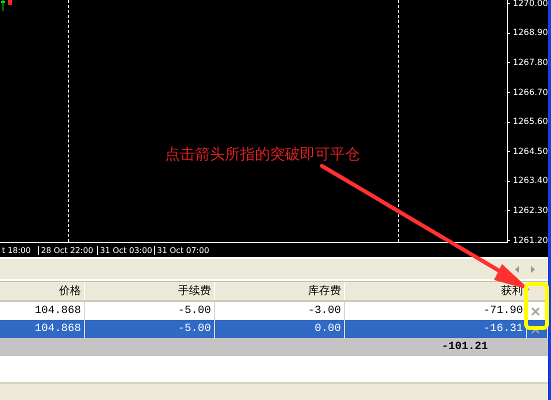 This screenshot has width=551, height=400. I want to click on column-header: 价格, so click(42, 291).